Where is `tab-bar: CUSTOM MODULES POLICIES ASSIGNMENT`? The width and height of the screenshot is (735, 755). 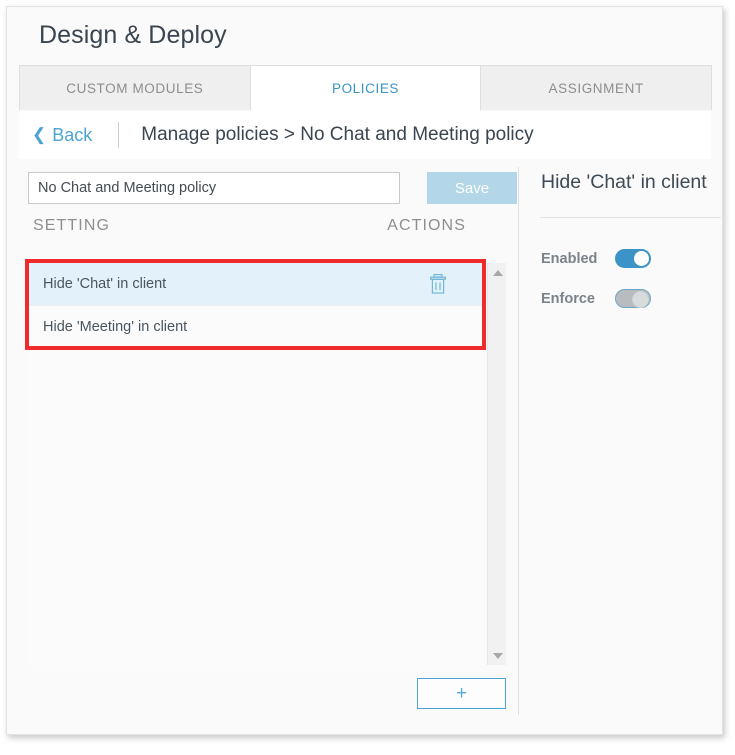 tab-bar: CUSTOM MODULES POLICIES ASSIGNMENT is located at coordinates (366, 88).